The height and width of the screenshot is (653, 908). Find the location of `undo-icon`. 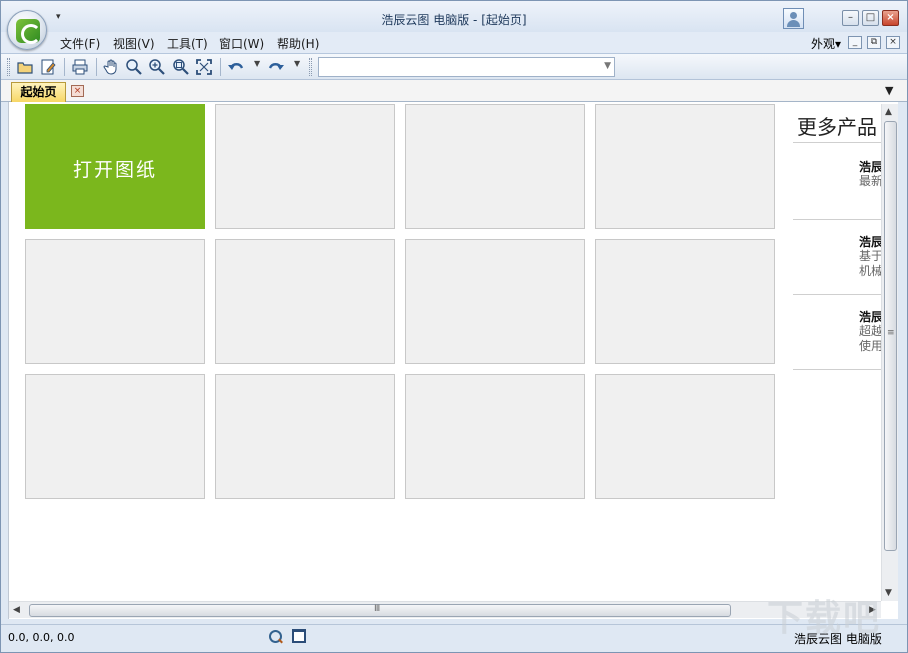

undo-icon is located at coordinates (236, 67).